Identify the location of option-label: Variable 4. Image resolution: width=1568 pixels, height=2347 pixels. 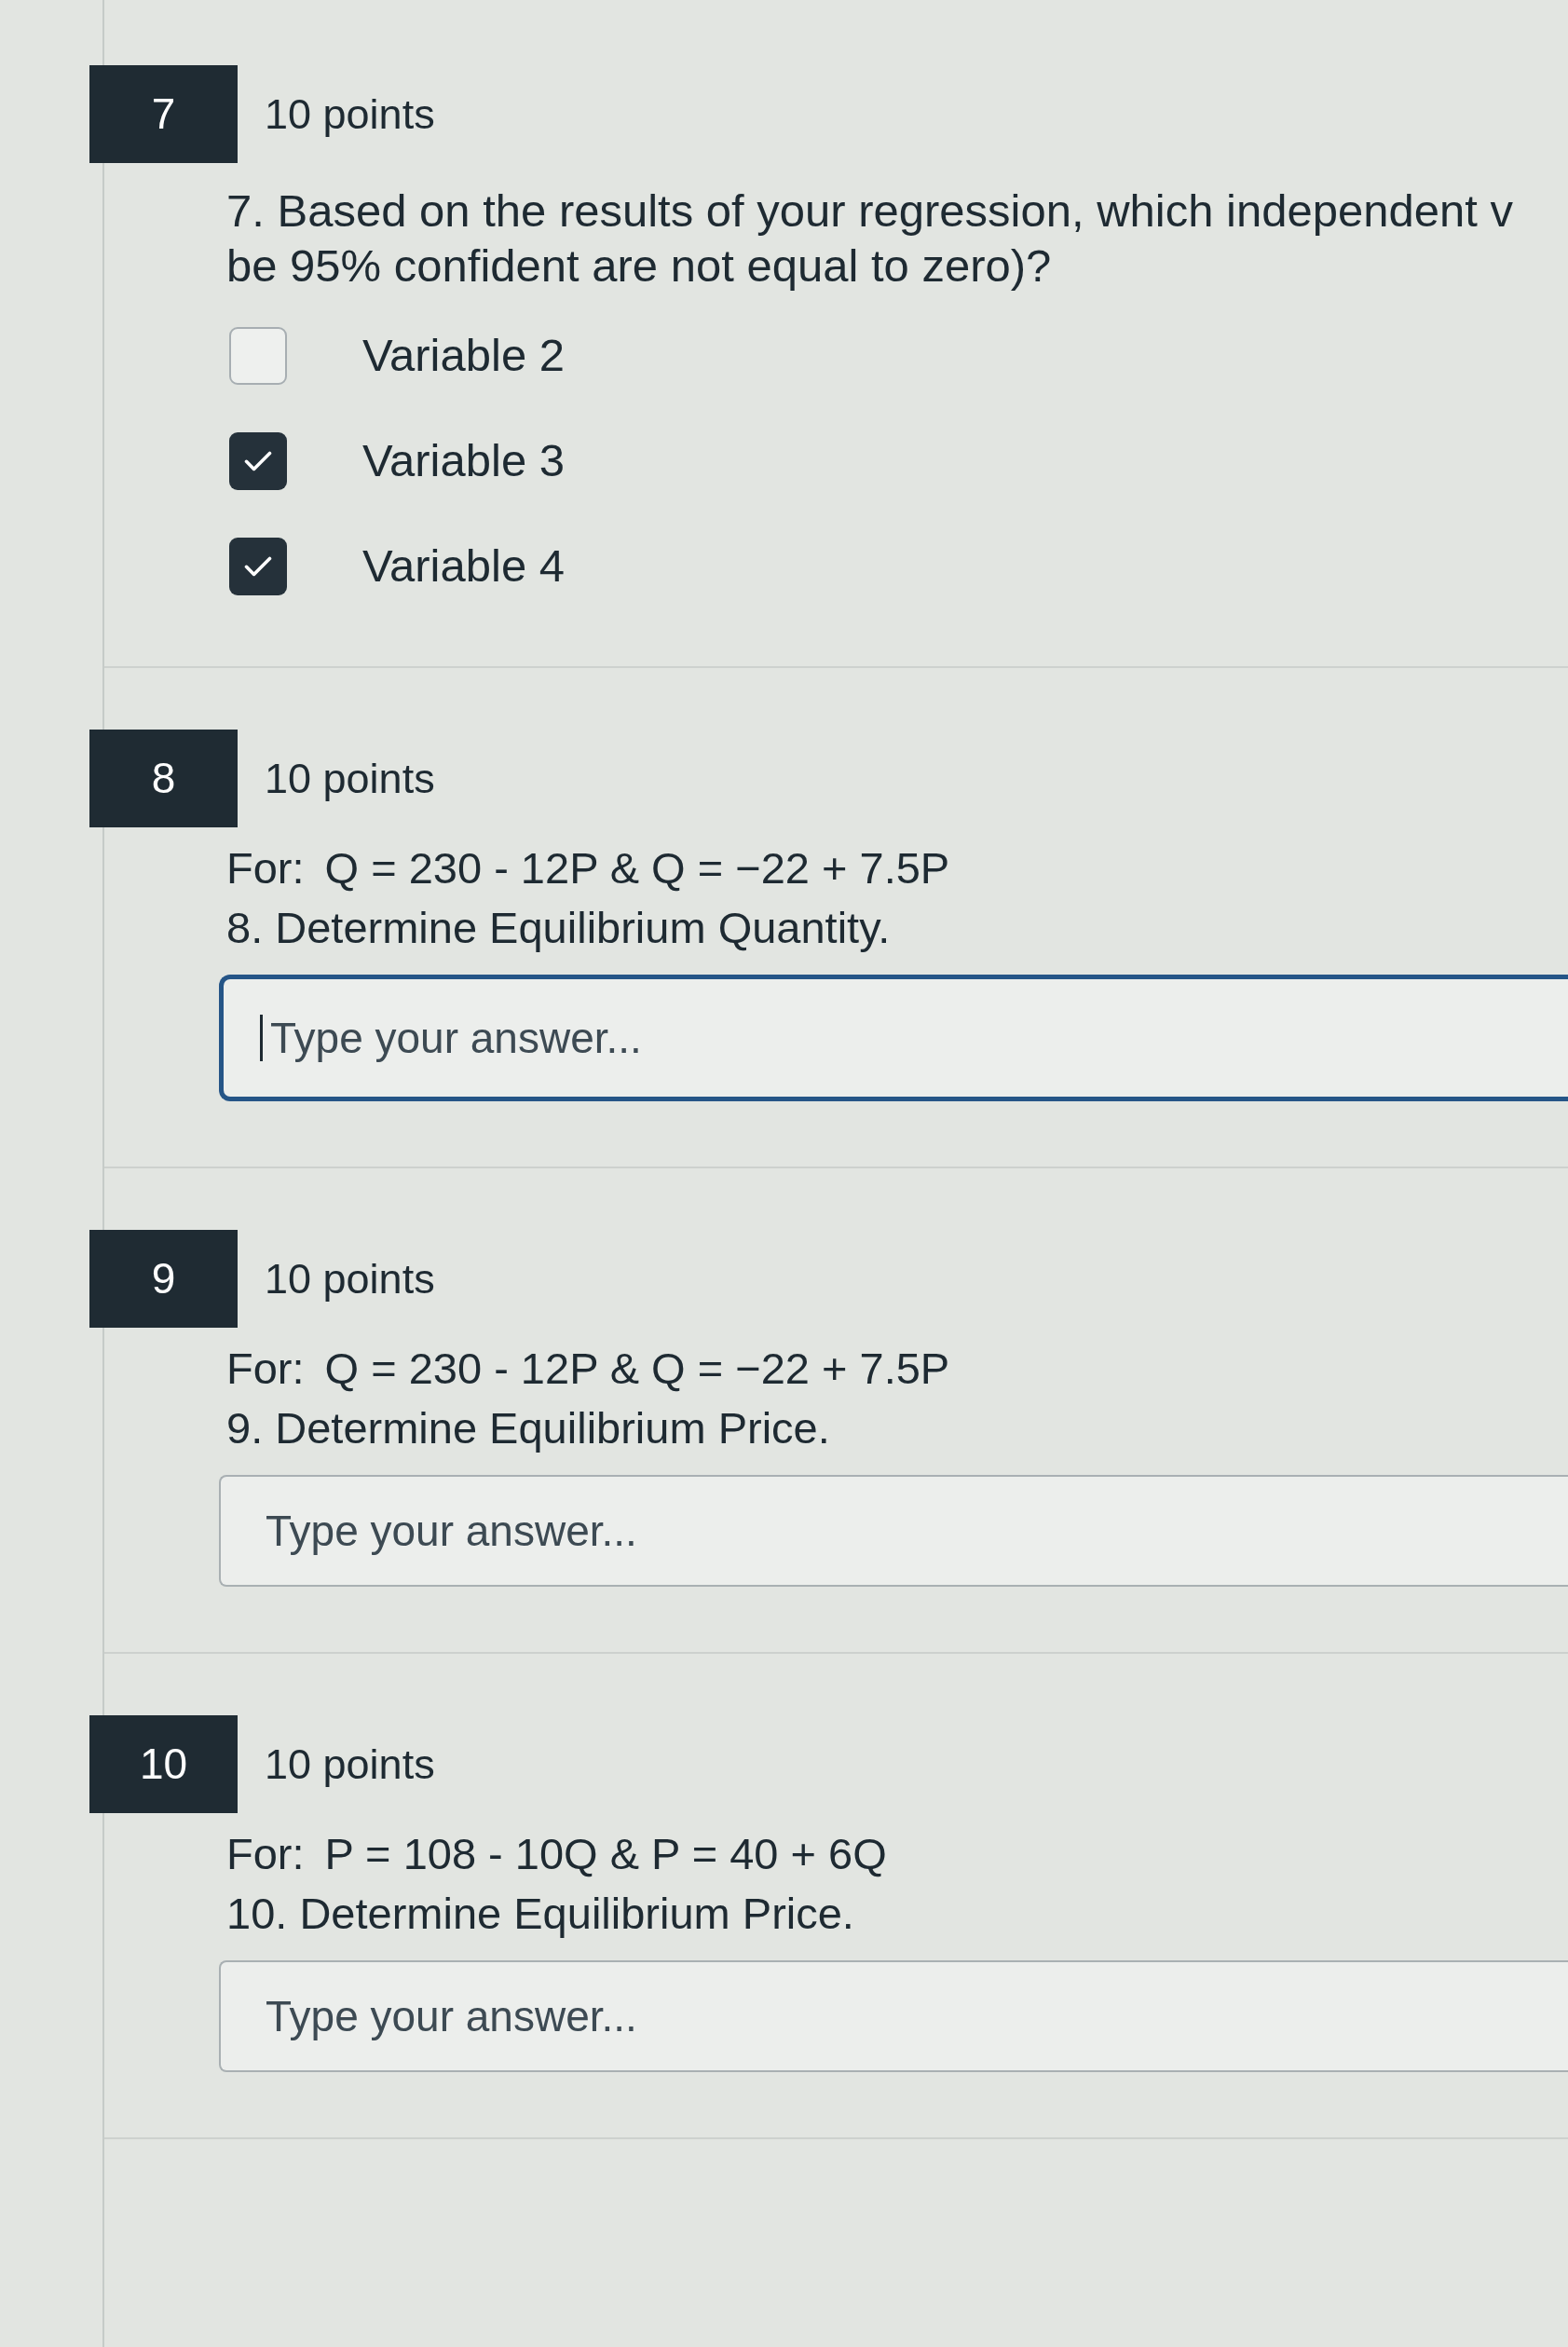
(463, 566).